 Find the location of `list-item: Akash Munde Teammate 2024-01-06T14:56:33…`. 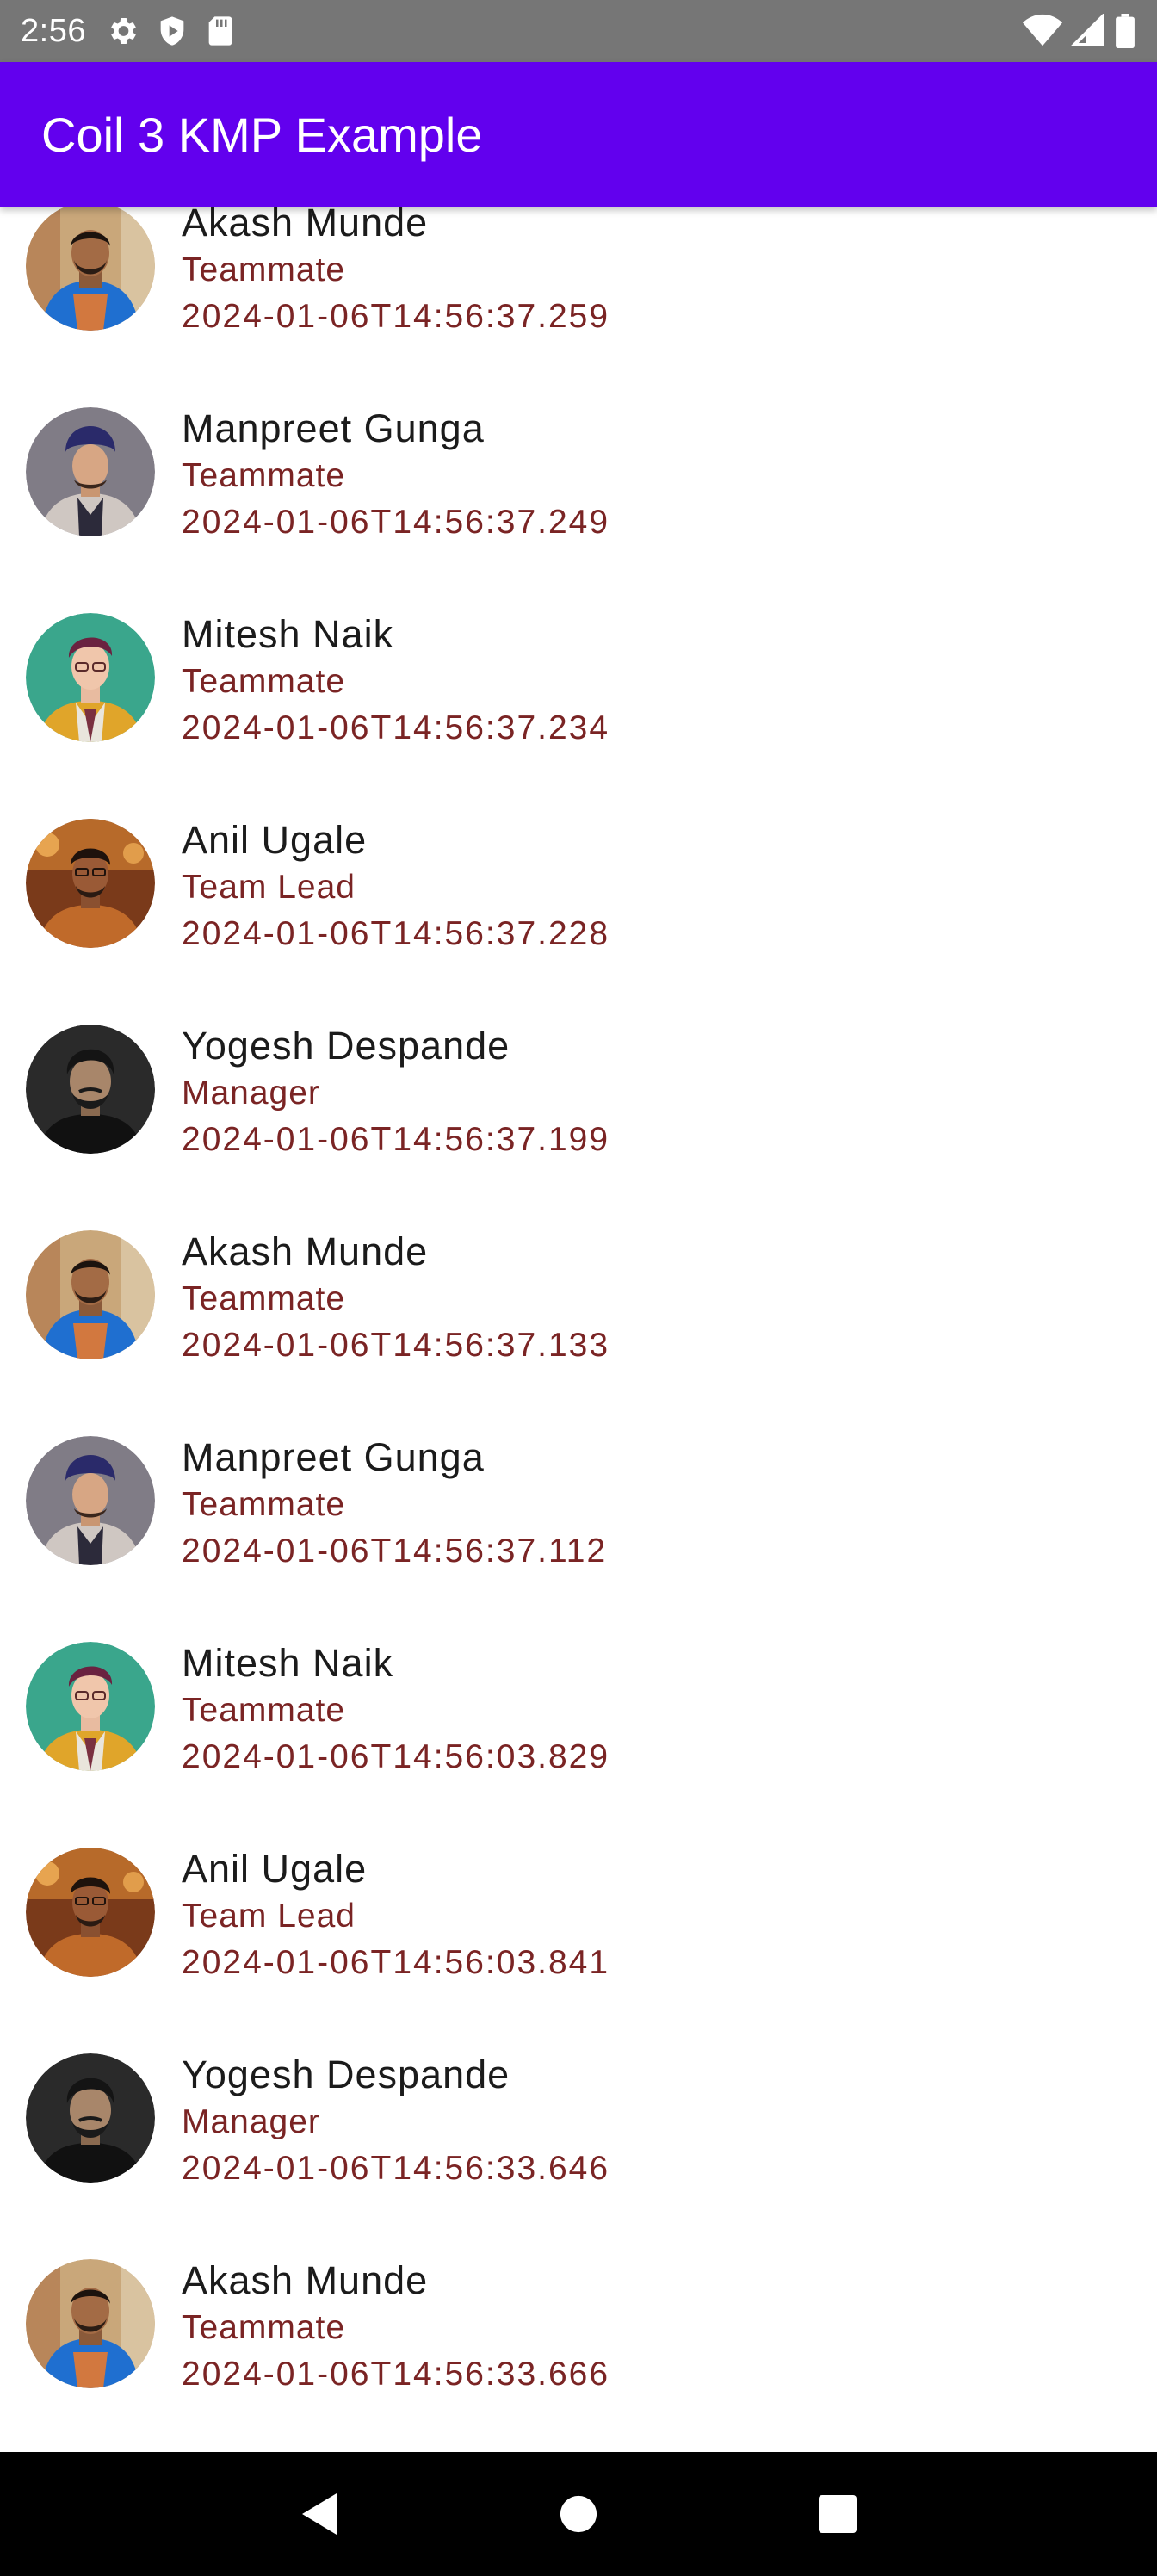

list-item: Akash Munde Teammate 2024-01-06T14:56:33… is located at coordinates (579, 2351).